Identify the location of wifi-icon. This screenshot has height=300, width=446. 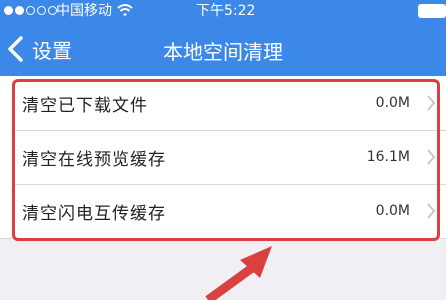
(125, 10).